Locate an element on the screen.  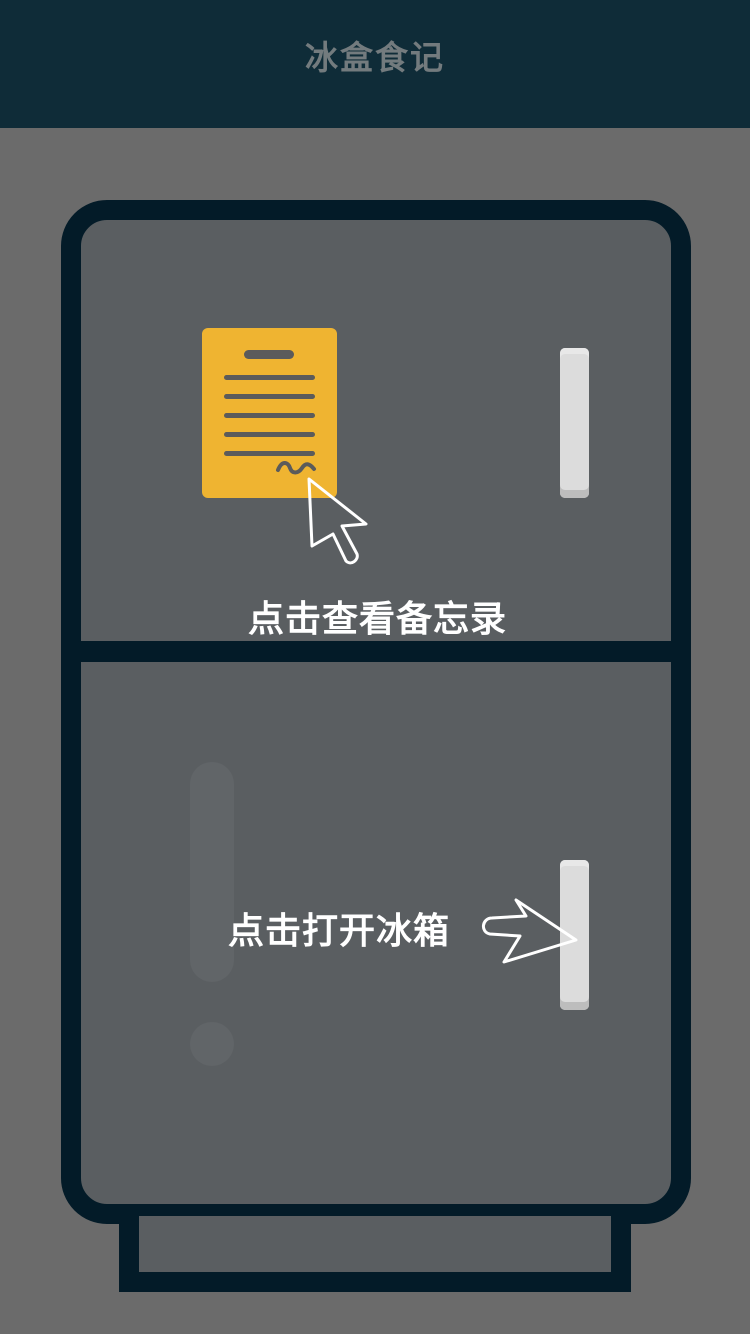
pointing-hand-icon is located at coordinates (530, 933).